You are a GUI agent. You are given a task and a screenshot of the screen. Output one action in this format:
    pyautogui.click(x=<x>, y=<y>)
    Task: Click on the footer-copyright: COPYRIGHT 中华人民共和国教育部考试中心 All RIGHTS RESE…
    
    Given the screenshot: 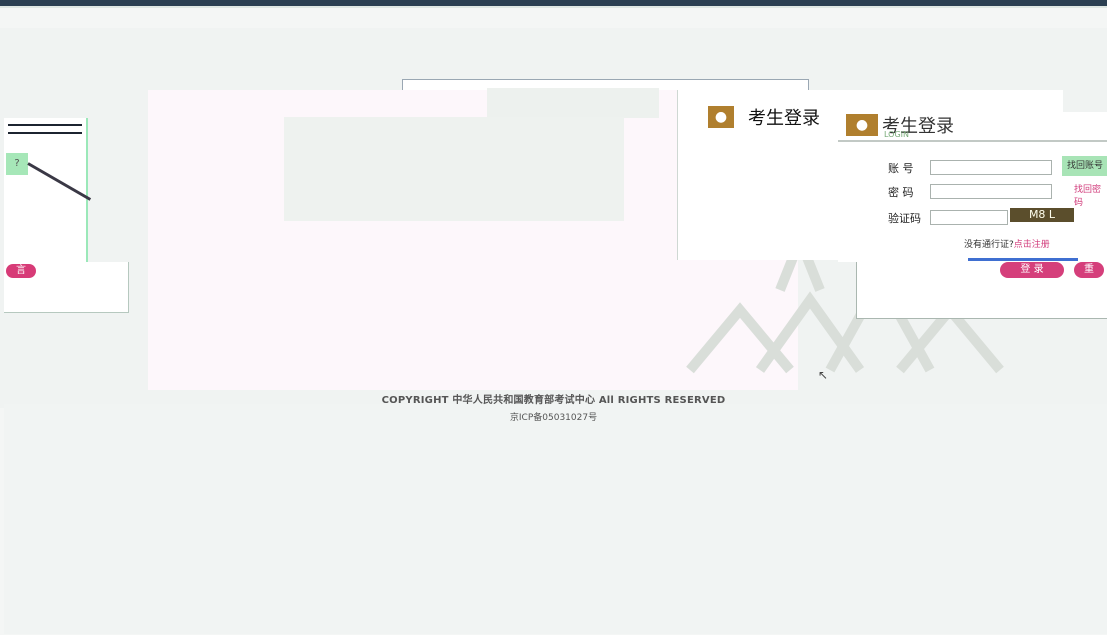 What is the action you would take?
    pyautogui.click(x=553, y=400)
    